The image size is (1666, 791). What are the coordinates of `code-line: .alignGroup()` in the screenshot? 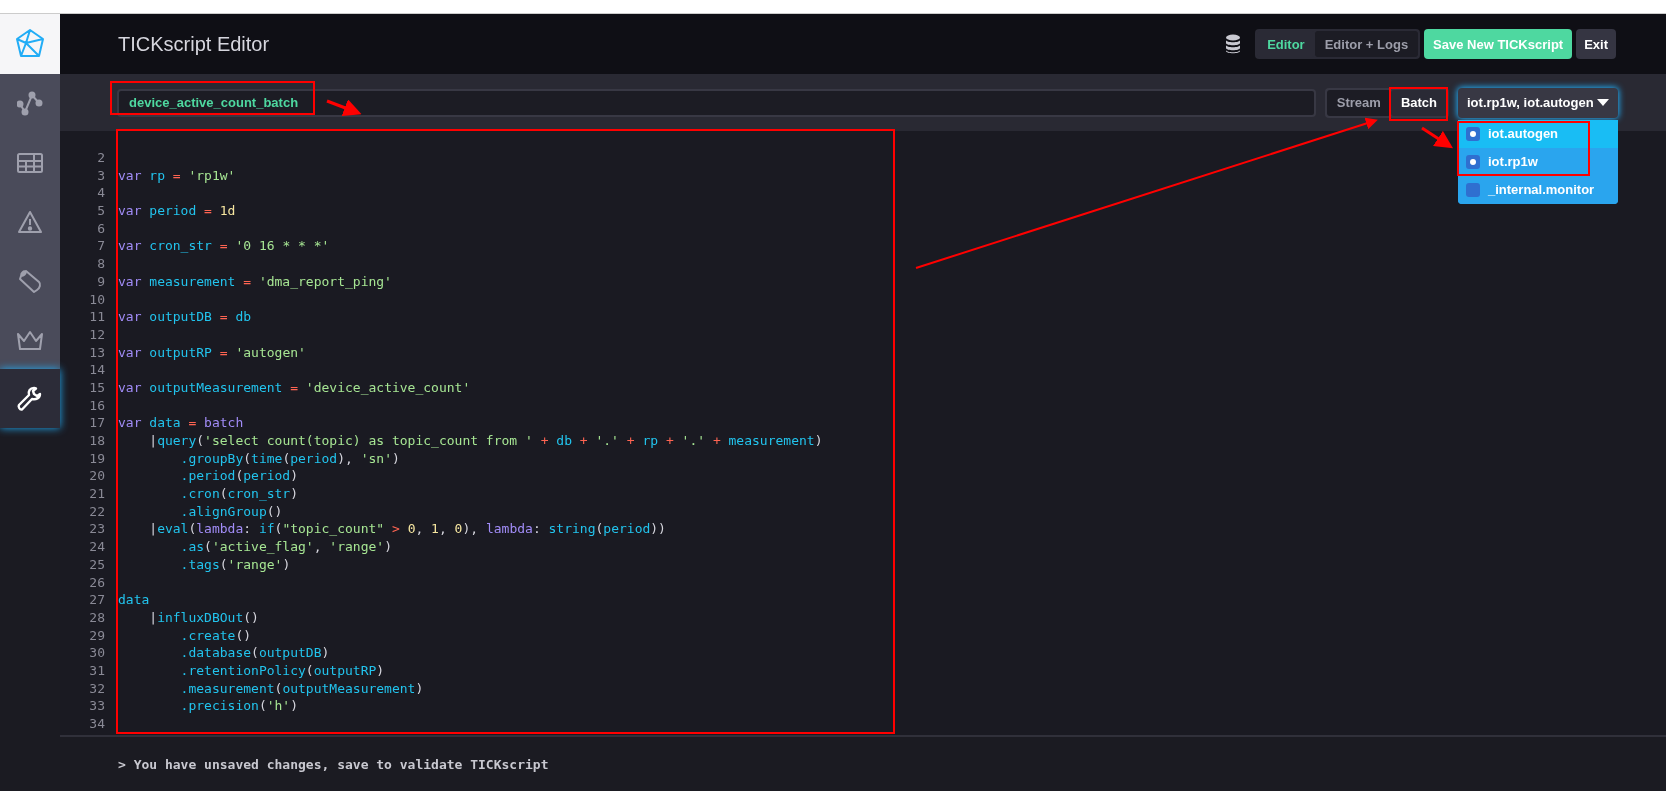 It's located at (231, 511).